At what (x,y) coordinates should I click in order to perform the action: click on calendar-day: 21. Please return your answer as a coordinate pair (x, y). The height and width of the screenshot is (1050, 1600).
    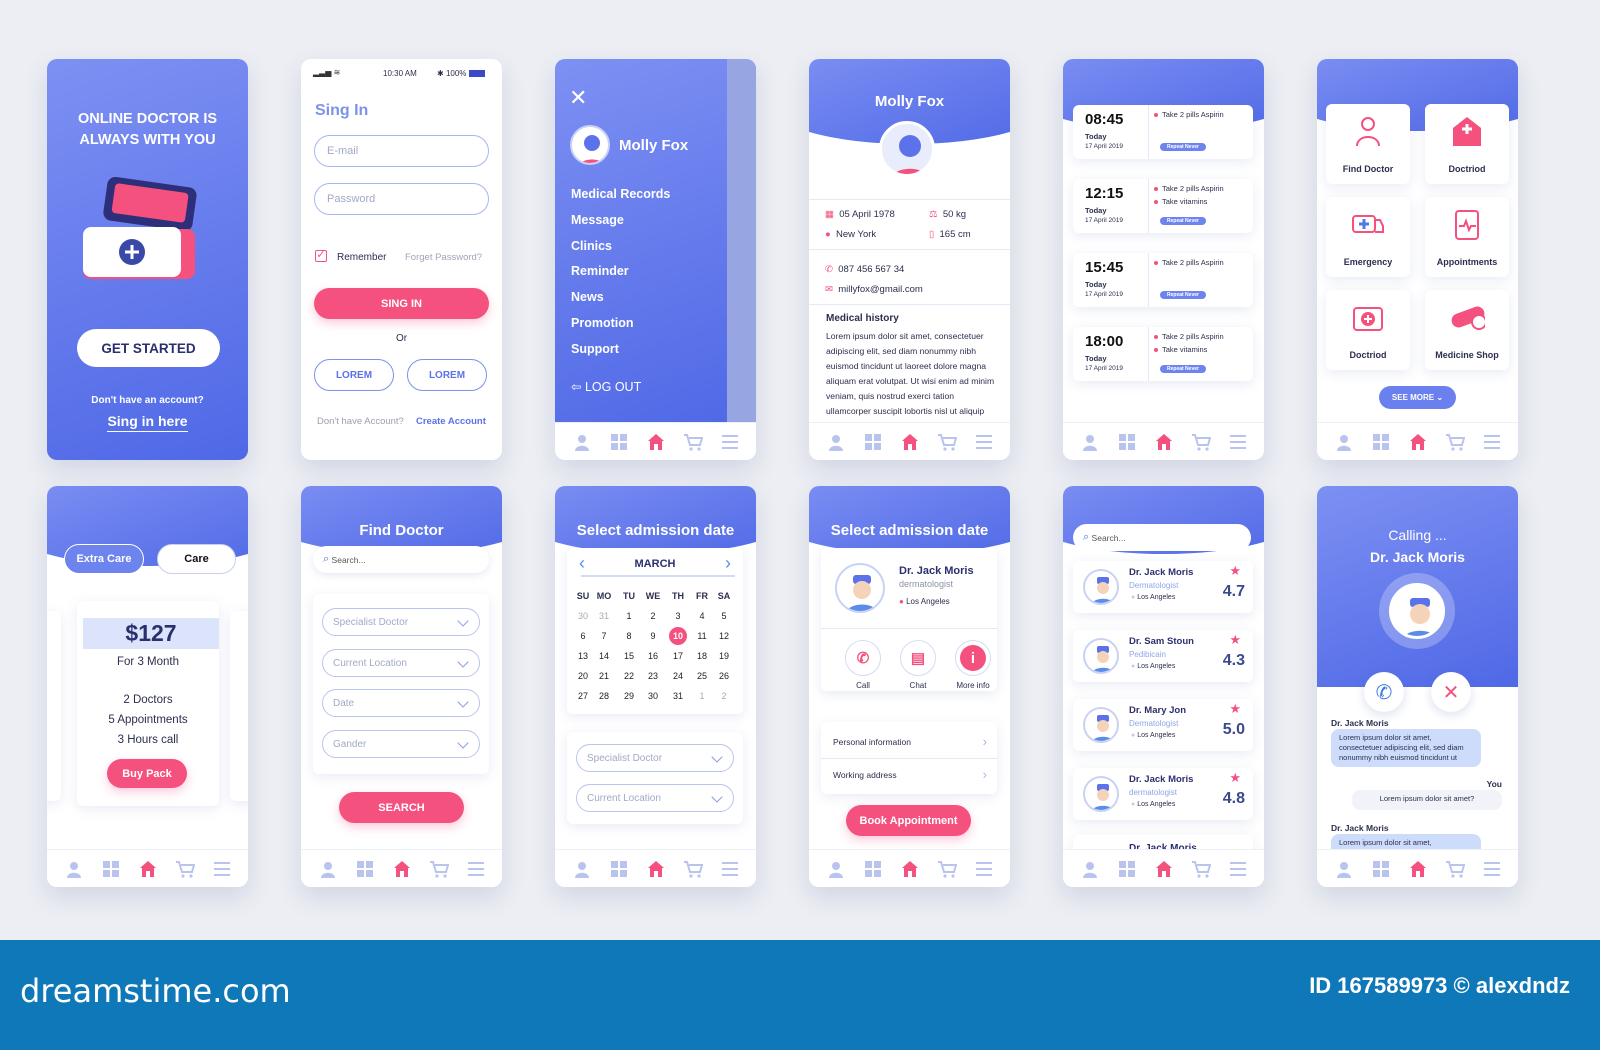
    Looking at the image, I should click on (604, 676).